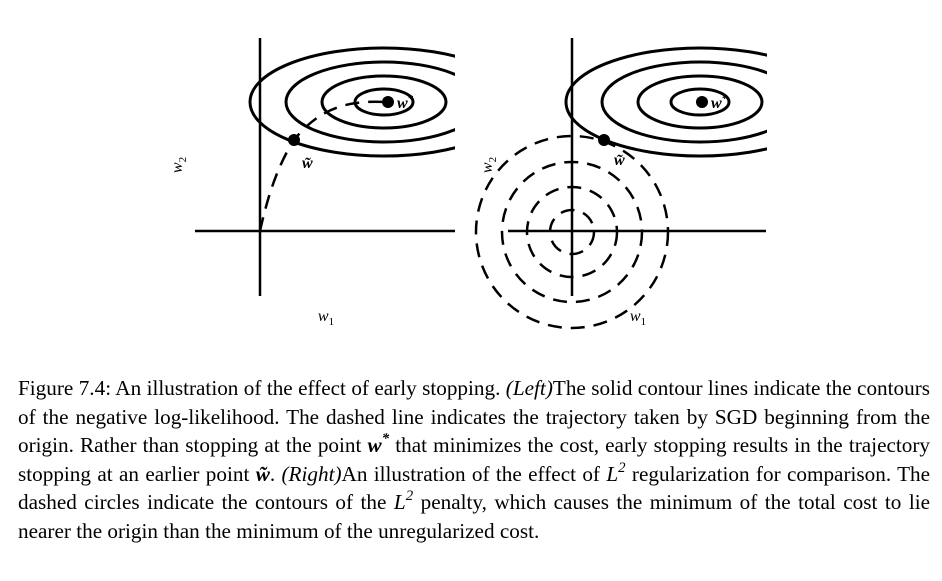 The width and height of the screenshot is (942, 581). I want to click on caption-left-tag: (Left), so click(529, 388).